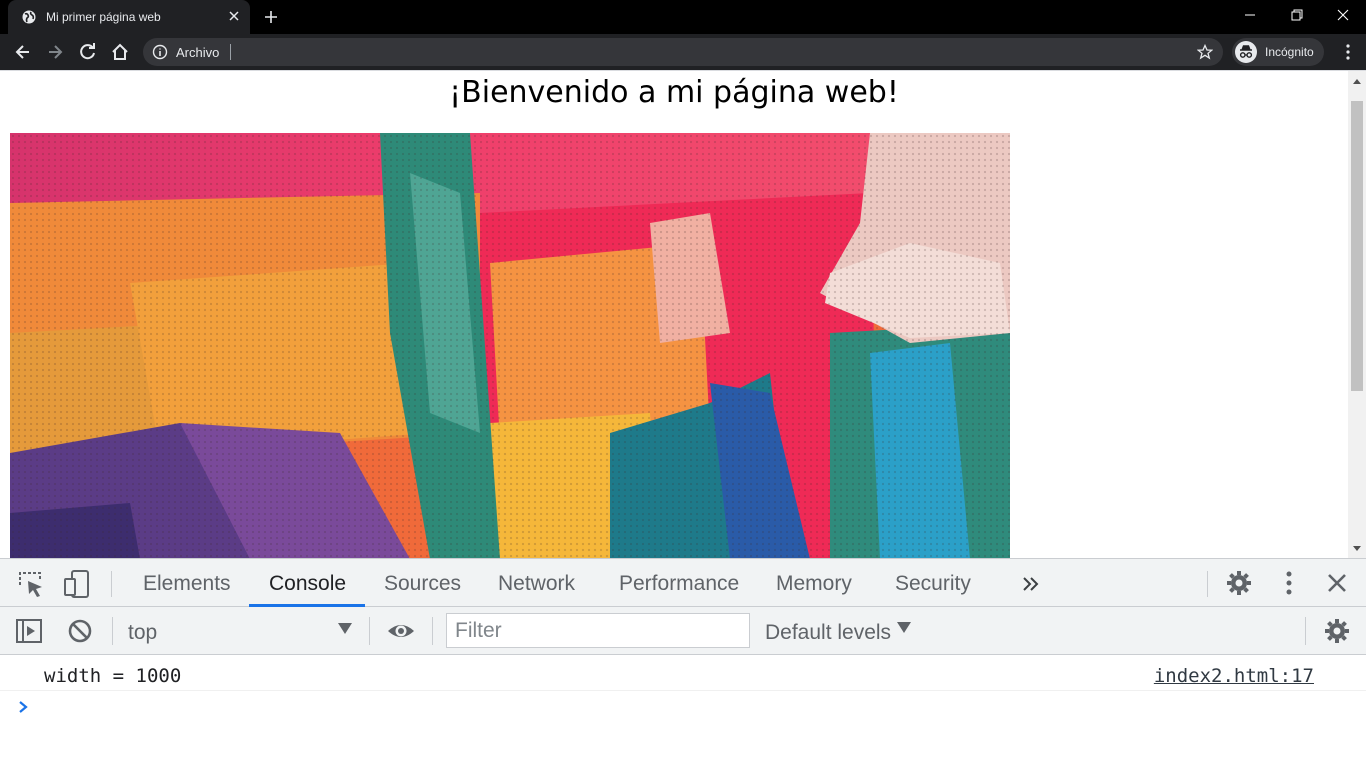 The height and width of the screenshot is (768, 1366). Describe the element at coordinates (1337, 631) in the screenshot. I see `console-settings-gear-icon` at that location.